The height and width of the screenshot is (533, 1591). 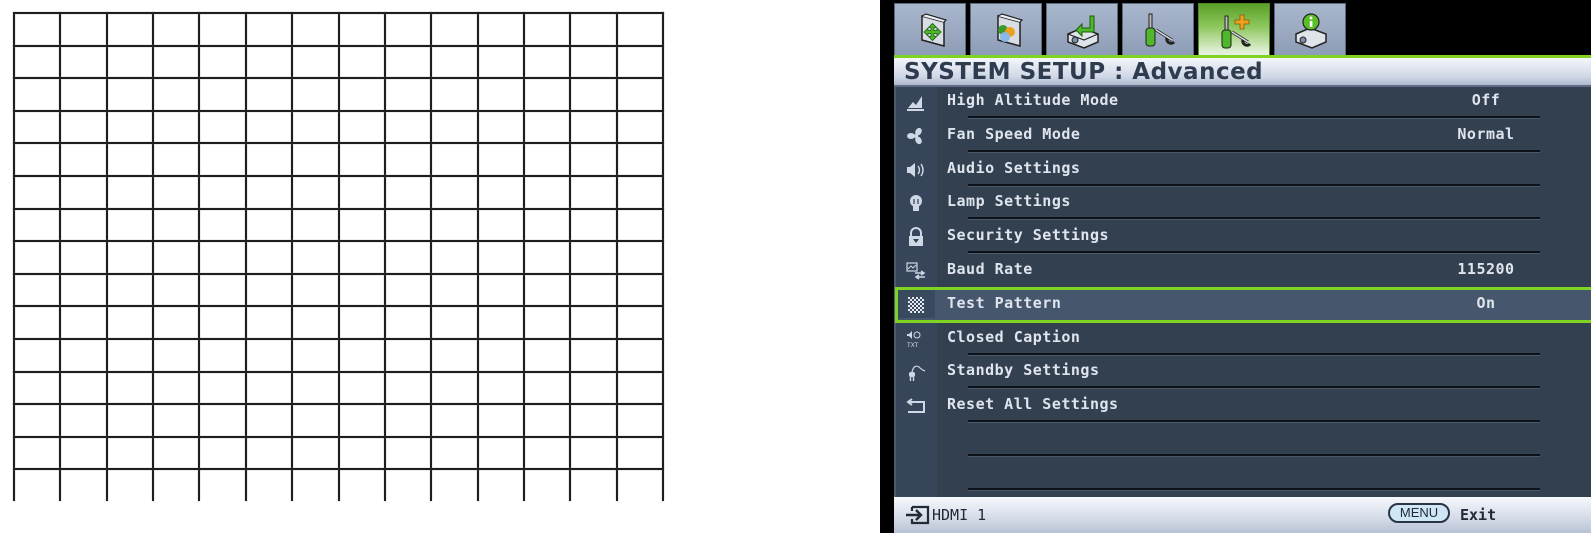 I want to click on tab-picture, so click(x=930, y=29).